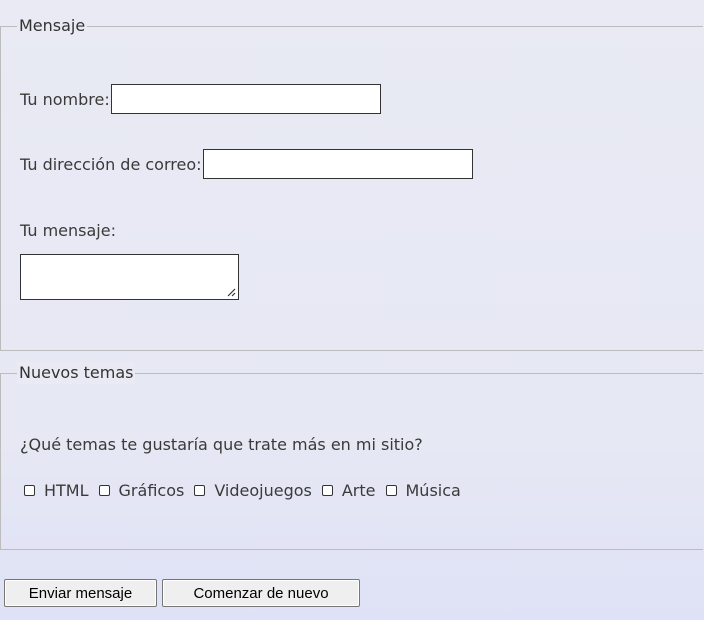  Describe the element at coordinates (433, 490) in the screenshot. I see `checkbox-label: Música` at that location.